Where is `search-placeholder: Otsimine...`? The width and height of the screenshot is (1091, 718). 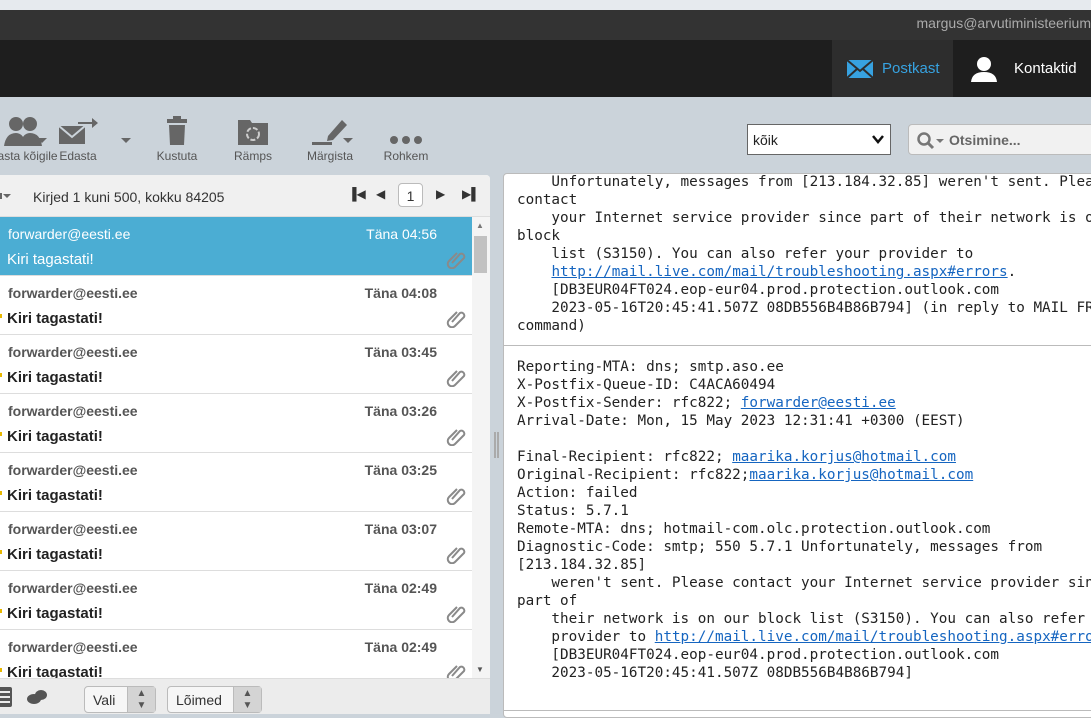 search-placeholder: Otsimine... is located at coordinates (985, 140).